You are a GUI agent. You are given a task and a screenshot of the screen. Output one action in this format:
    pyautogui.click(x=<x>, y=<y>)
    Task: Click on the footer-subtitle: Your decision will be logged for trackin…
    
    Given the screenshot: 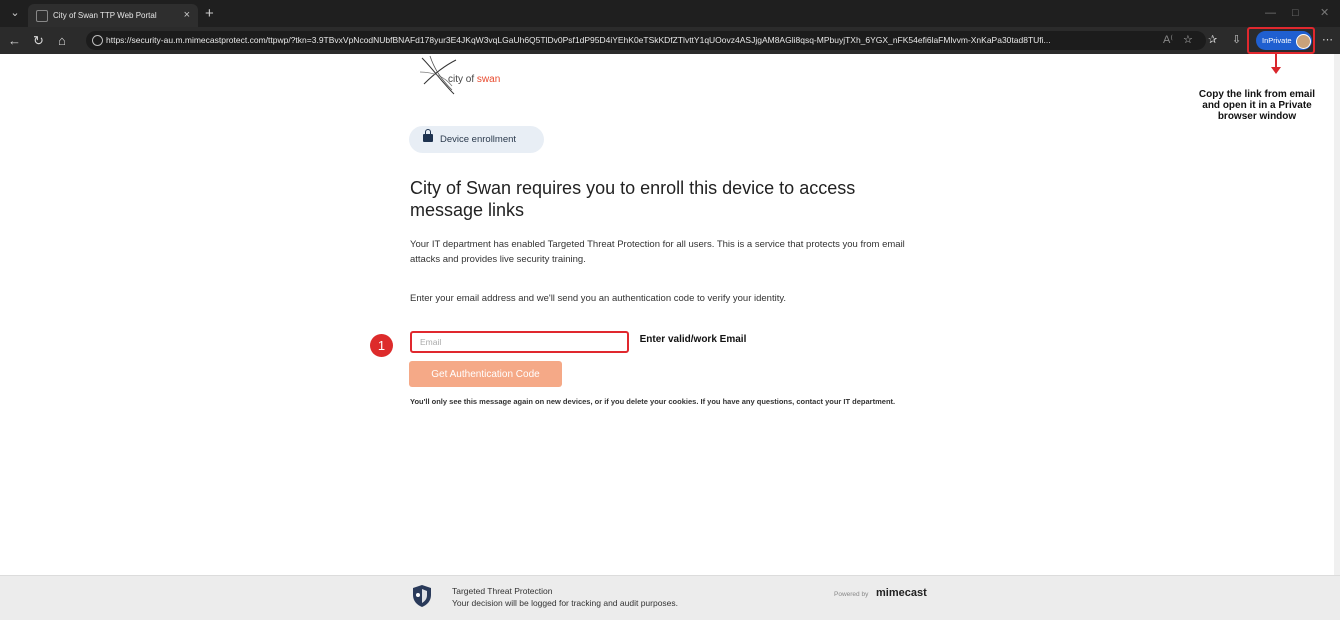 What is the action you would take?
    pyautogui.click(x=565, y=603)
    